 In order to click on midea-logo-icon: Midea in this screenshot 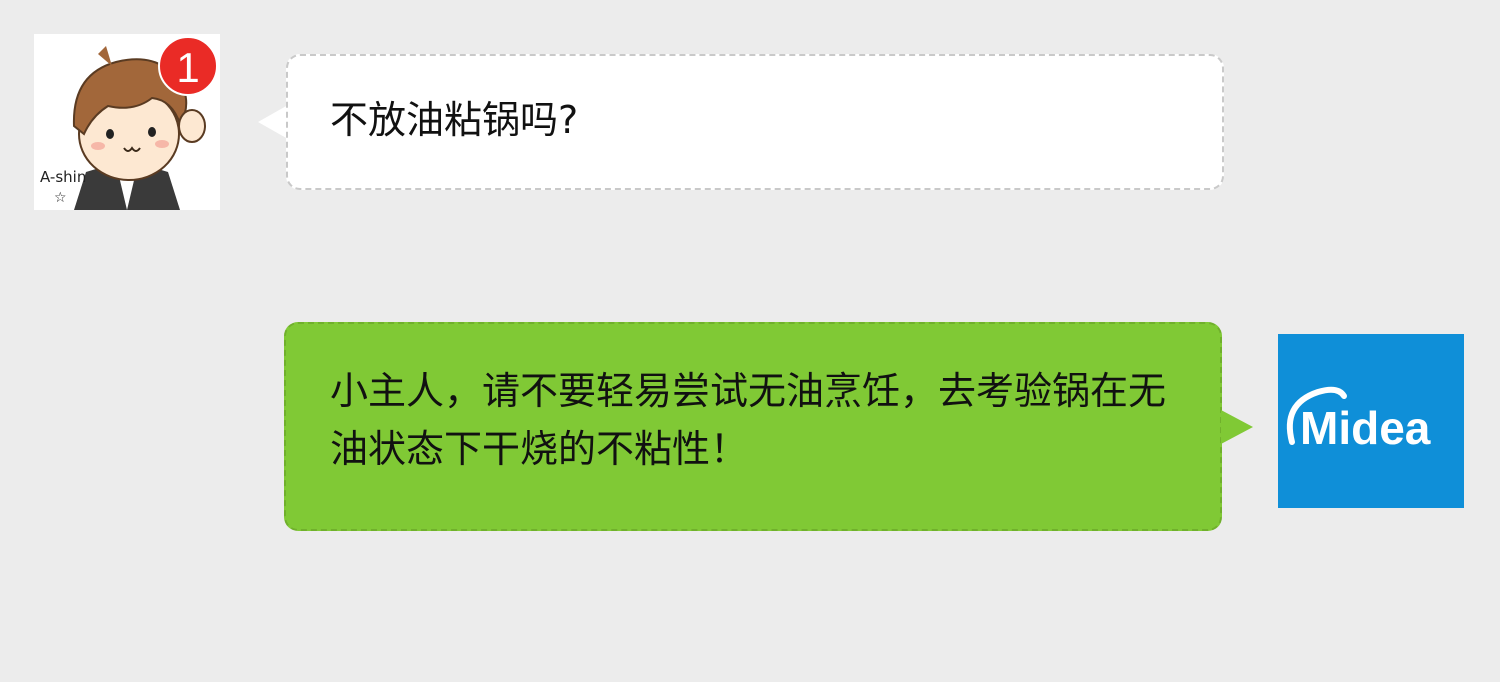, I will do `click(1371, 421)`.